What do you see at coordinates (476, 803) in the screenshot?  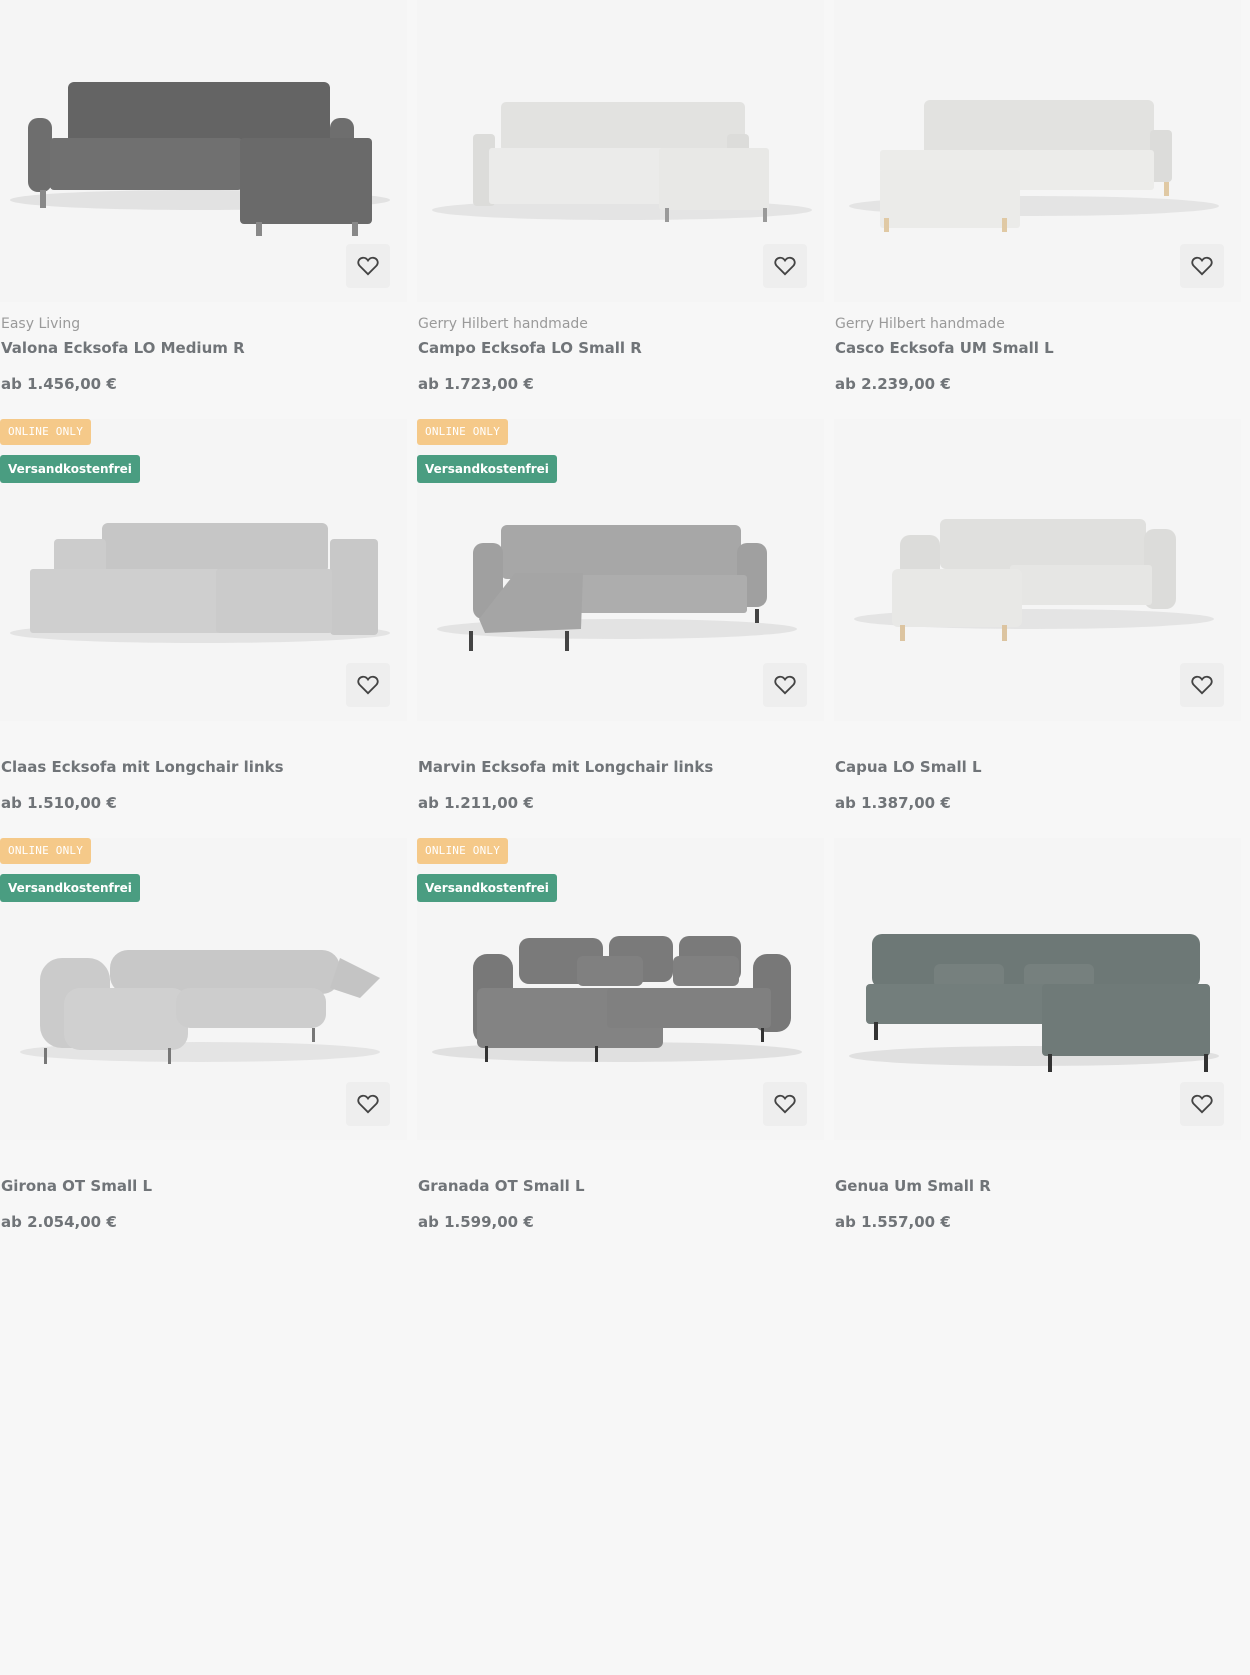 I see `product-price: ab 1.211,00 €` at bounding box center [476, 803].